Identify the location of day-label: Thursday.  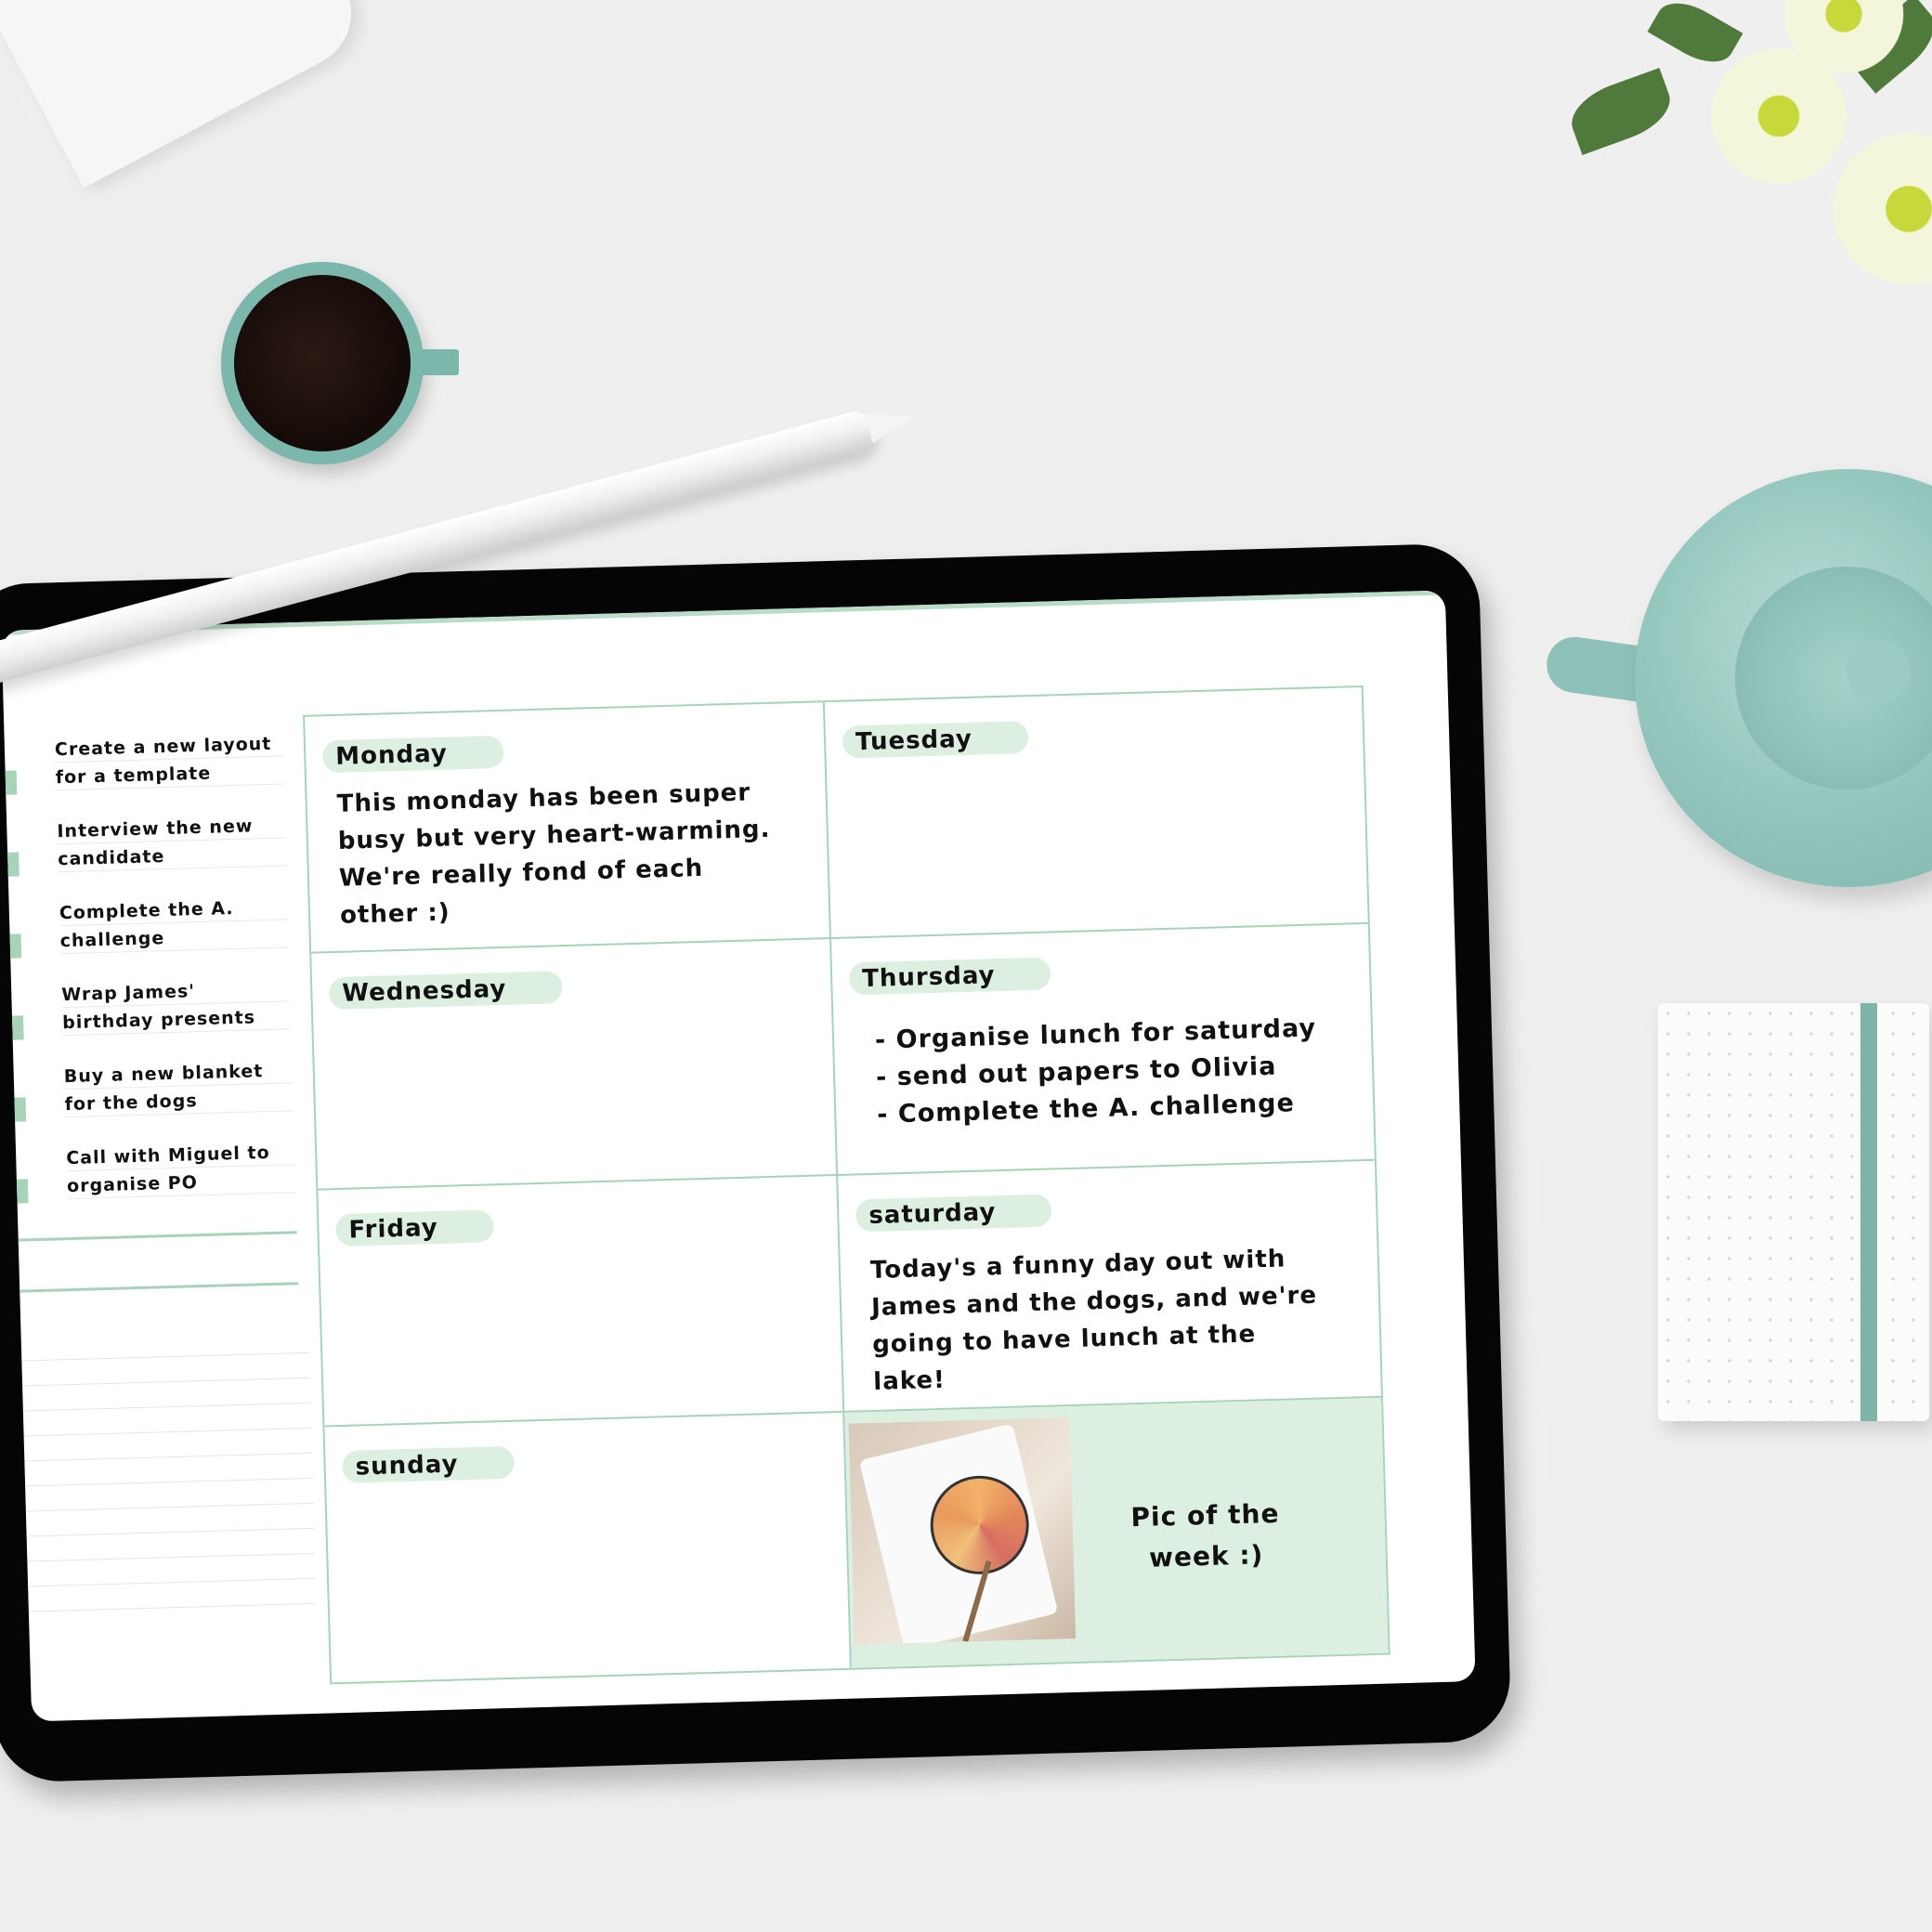
(949, 977).